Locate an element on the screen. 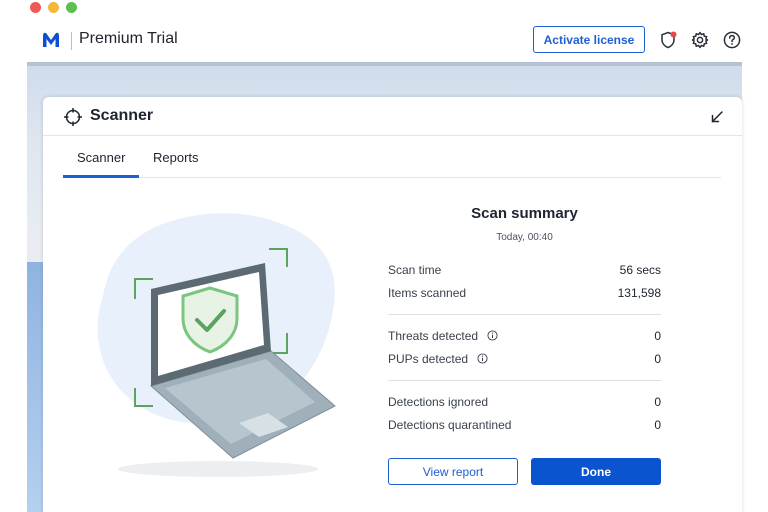 Image resolution: width=768 pixels, height=512 pixels. row-label: PUPs detected is located at coordinates (438, 359).